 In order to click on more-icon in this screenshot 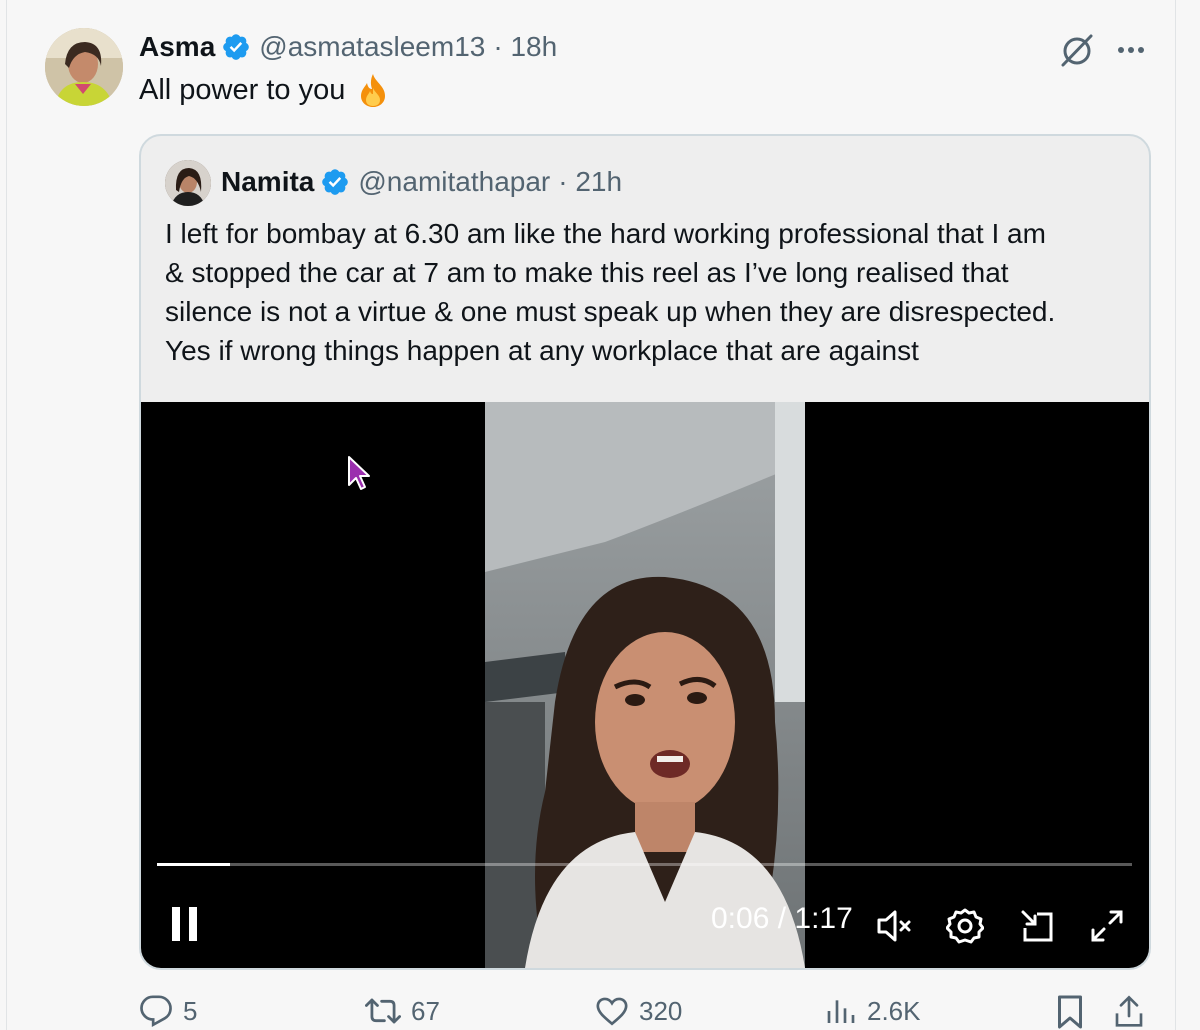, I will do `click(1131, 50)`.